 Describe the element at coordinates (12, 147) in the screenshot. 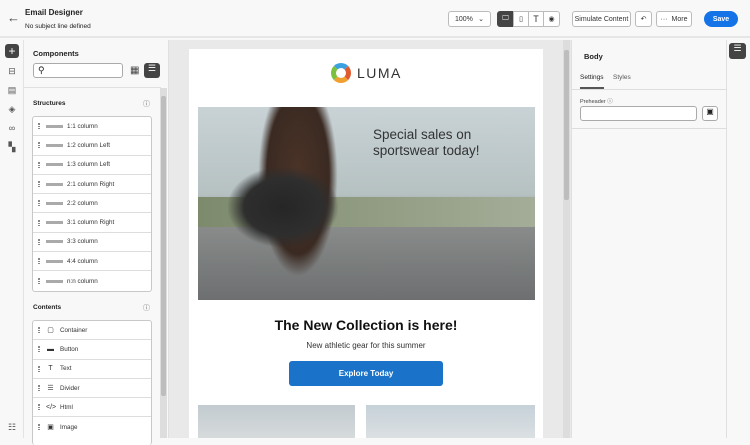

I see `personalization-icon: ▚` at that location.